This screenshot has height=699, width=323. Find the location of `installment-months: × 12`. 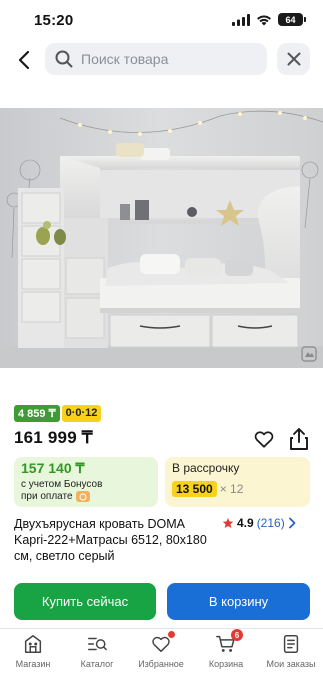

installment-months: × 12 is located at coordinates (231, 489).